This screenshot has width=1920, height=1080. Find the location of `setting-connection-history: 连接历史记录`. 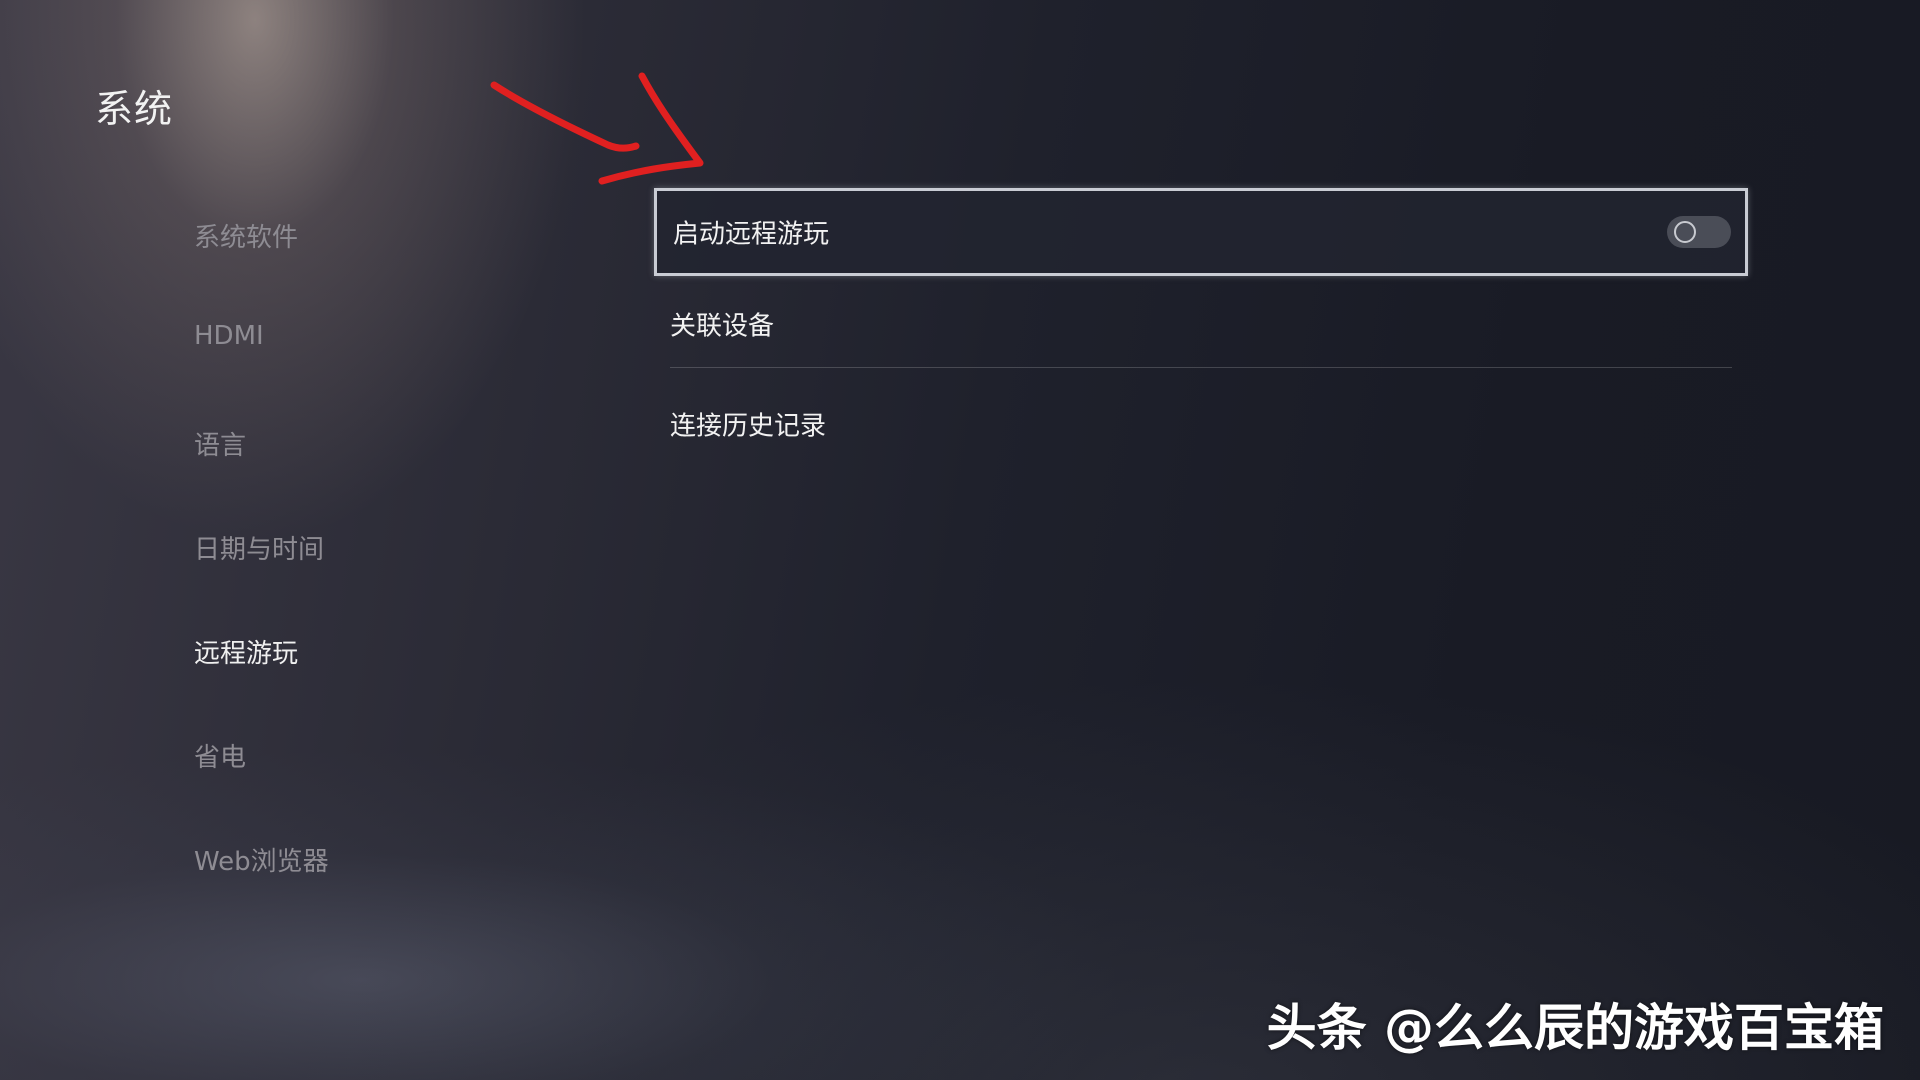

setting-connection-history: 连接历史记录 is located at coordinates (1201, 424).